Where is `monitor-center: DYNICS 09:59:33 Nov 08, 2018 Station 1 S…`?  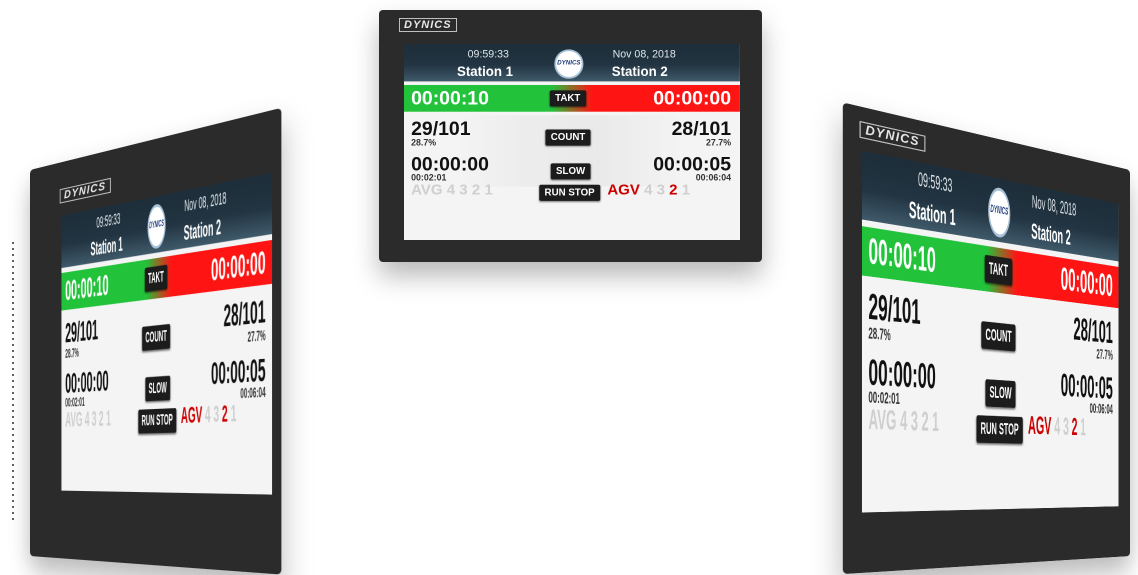 monitor-center: DYNICS 09:59:33 Nov 08, 2018 Station 1 S… is located at coordinates (570, 136).